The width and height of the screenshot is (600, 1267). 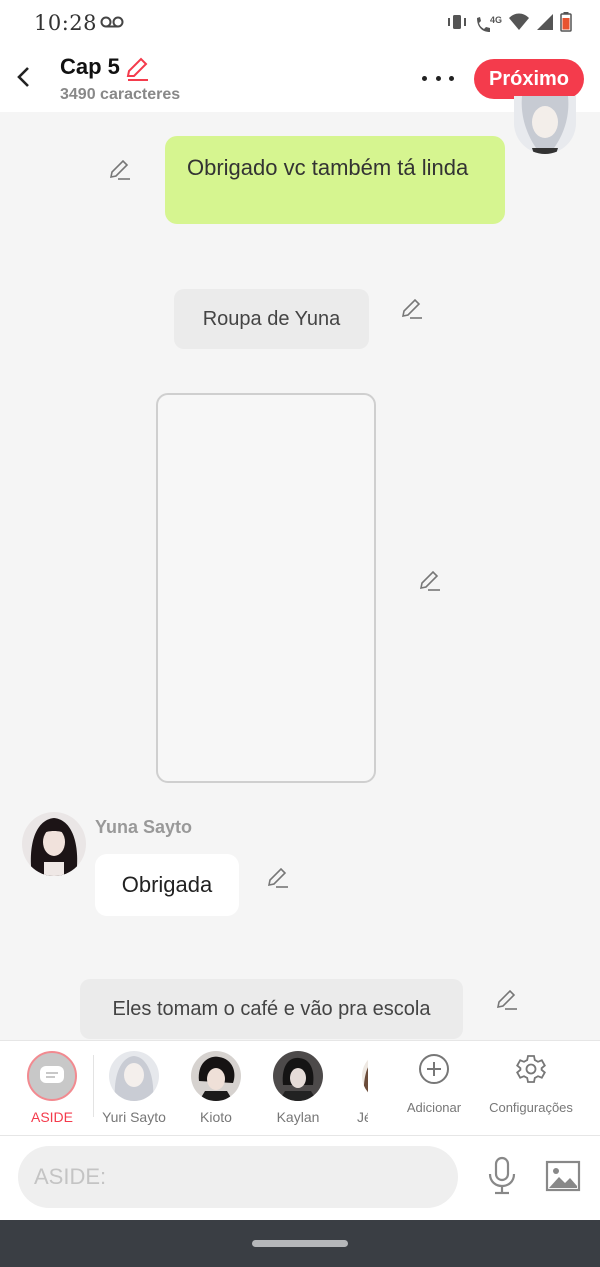 I want to click on add-character-button: Adicionar, so click(x=434, y=1084).